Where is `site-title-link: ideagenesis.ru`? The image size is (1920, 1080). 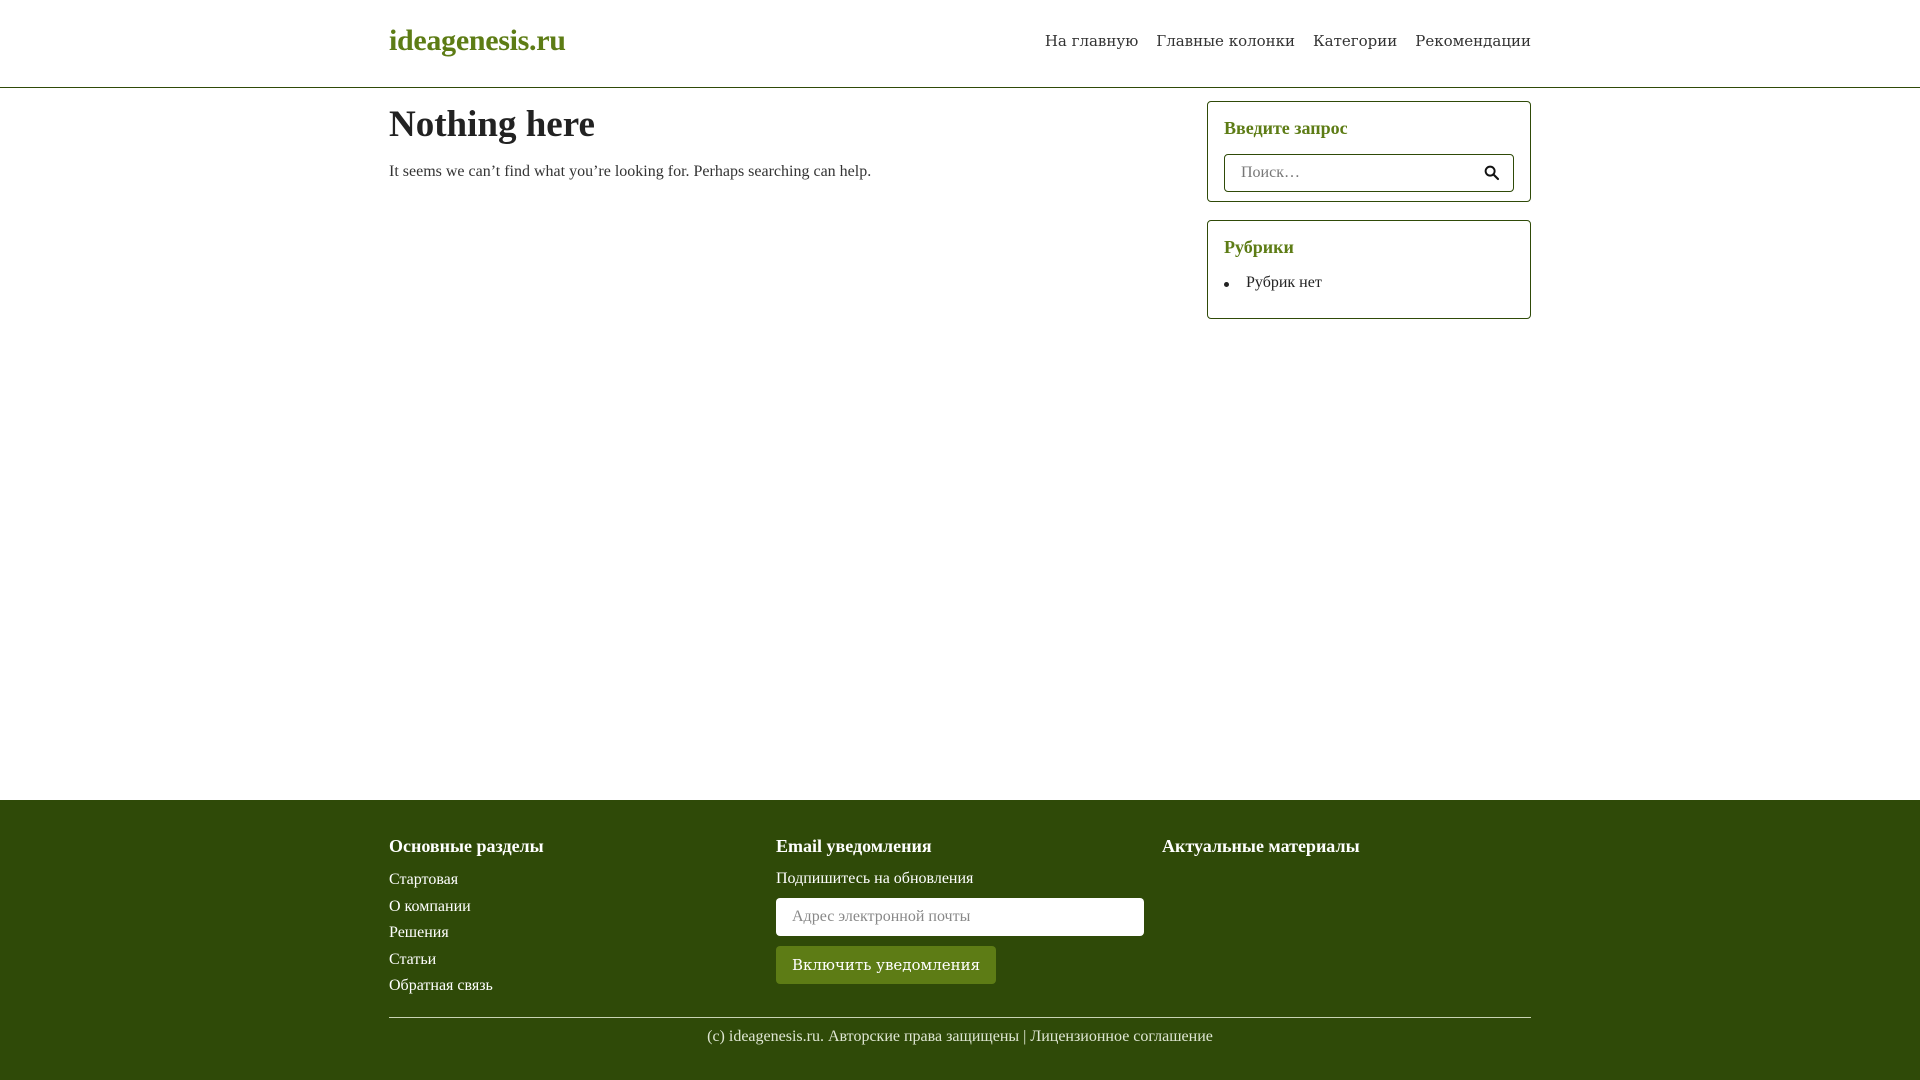
site-title-link: ideagenesis.ru is located at coordinates (477, 41).